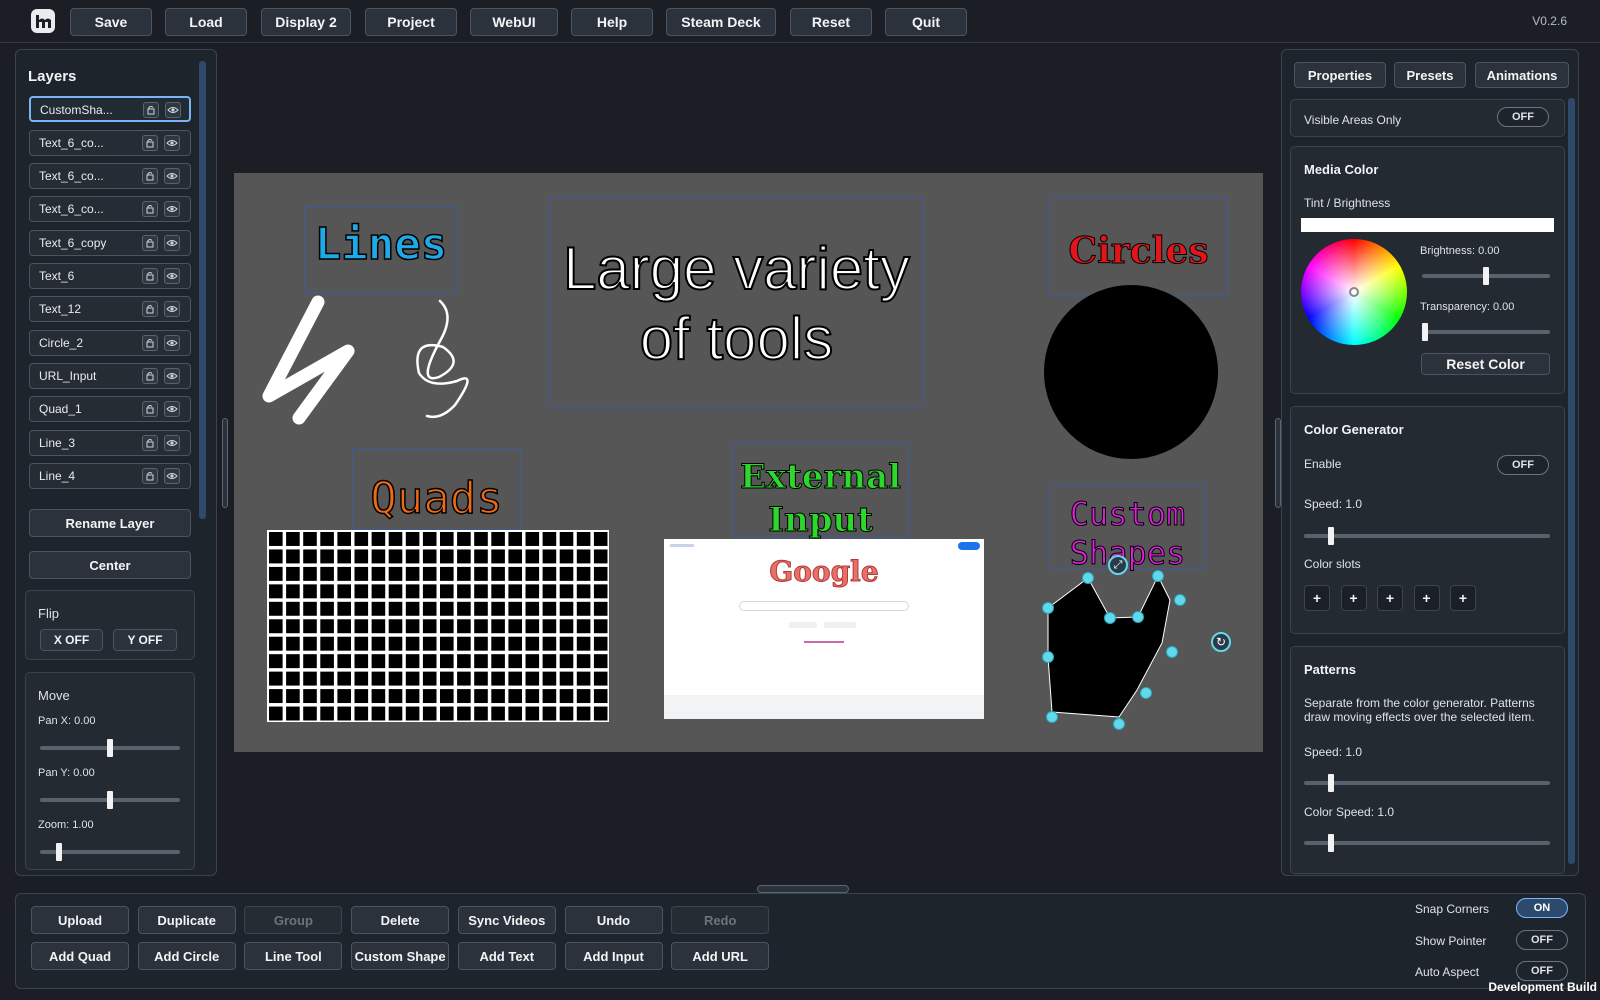  I want to click on rename-layer-button: Rename Layer, so click(110, 523).